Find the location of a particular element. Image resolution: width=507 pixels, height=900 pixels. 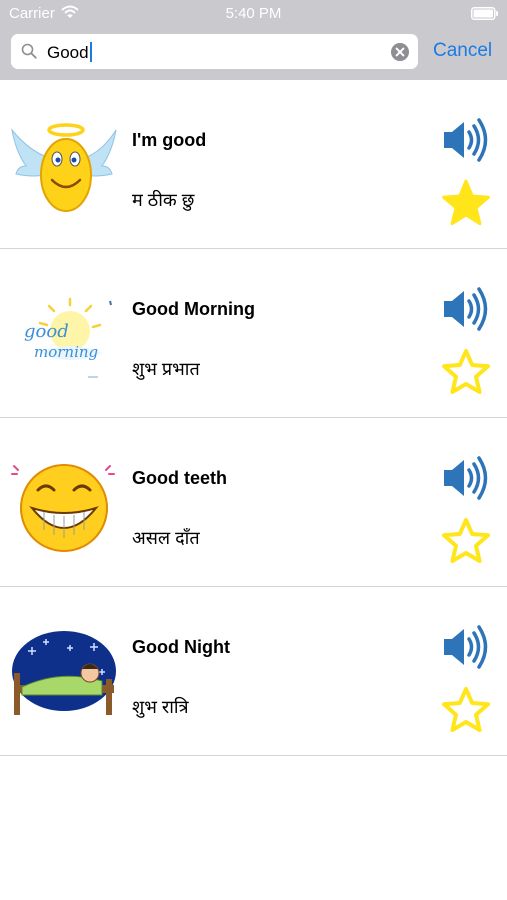

angel-smiley-image is located at coordinates (64, 167).